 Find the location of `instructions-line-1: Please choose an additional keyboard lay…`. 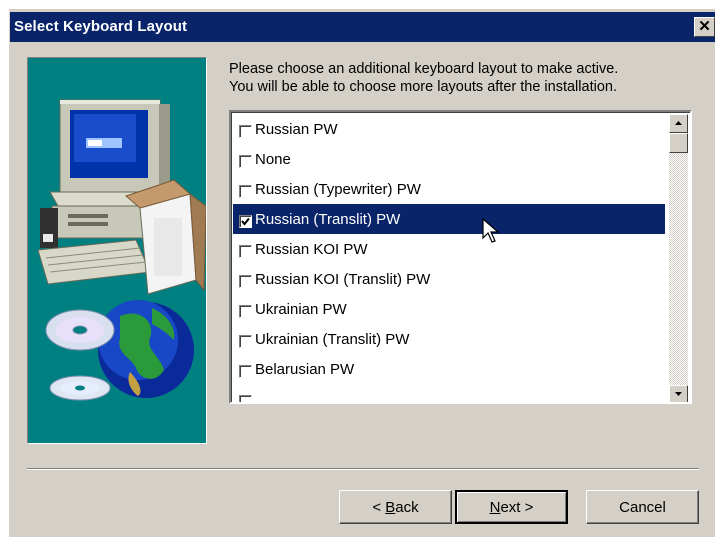

instructions-line-1: Please choose an additional keyboard lay… is located at coordinates (424, 69).